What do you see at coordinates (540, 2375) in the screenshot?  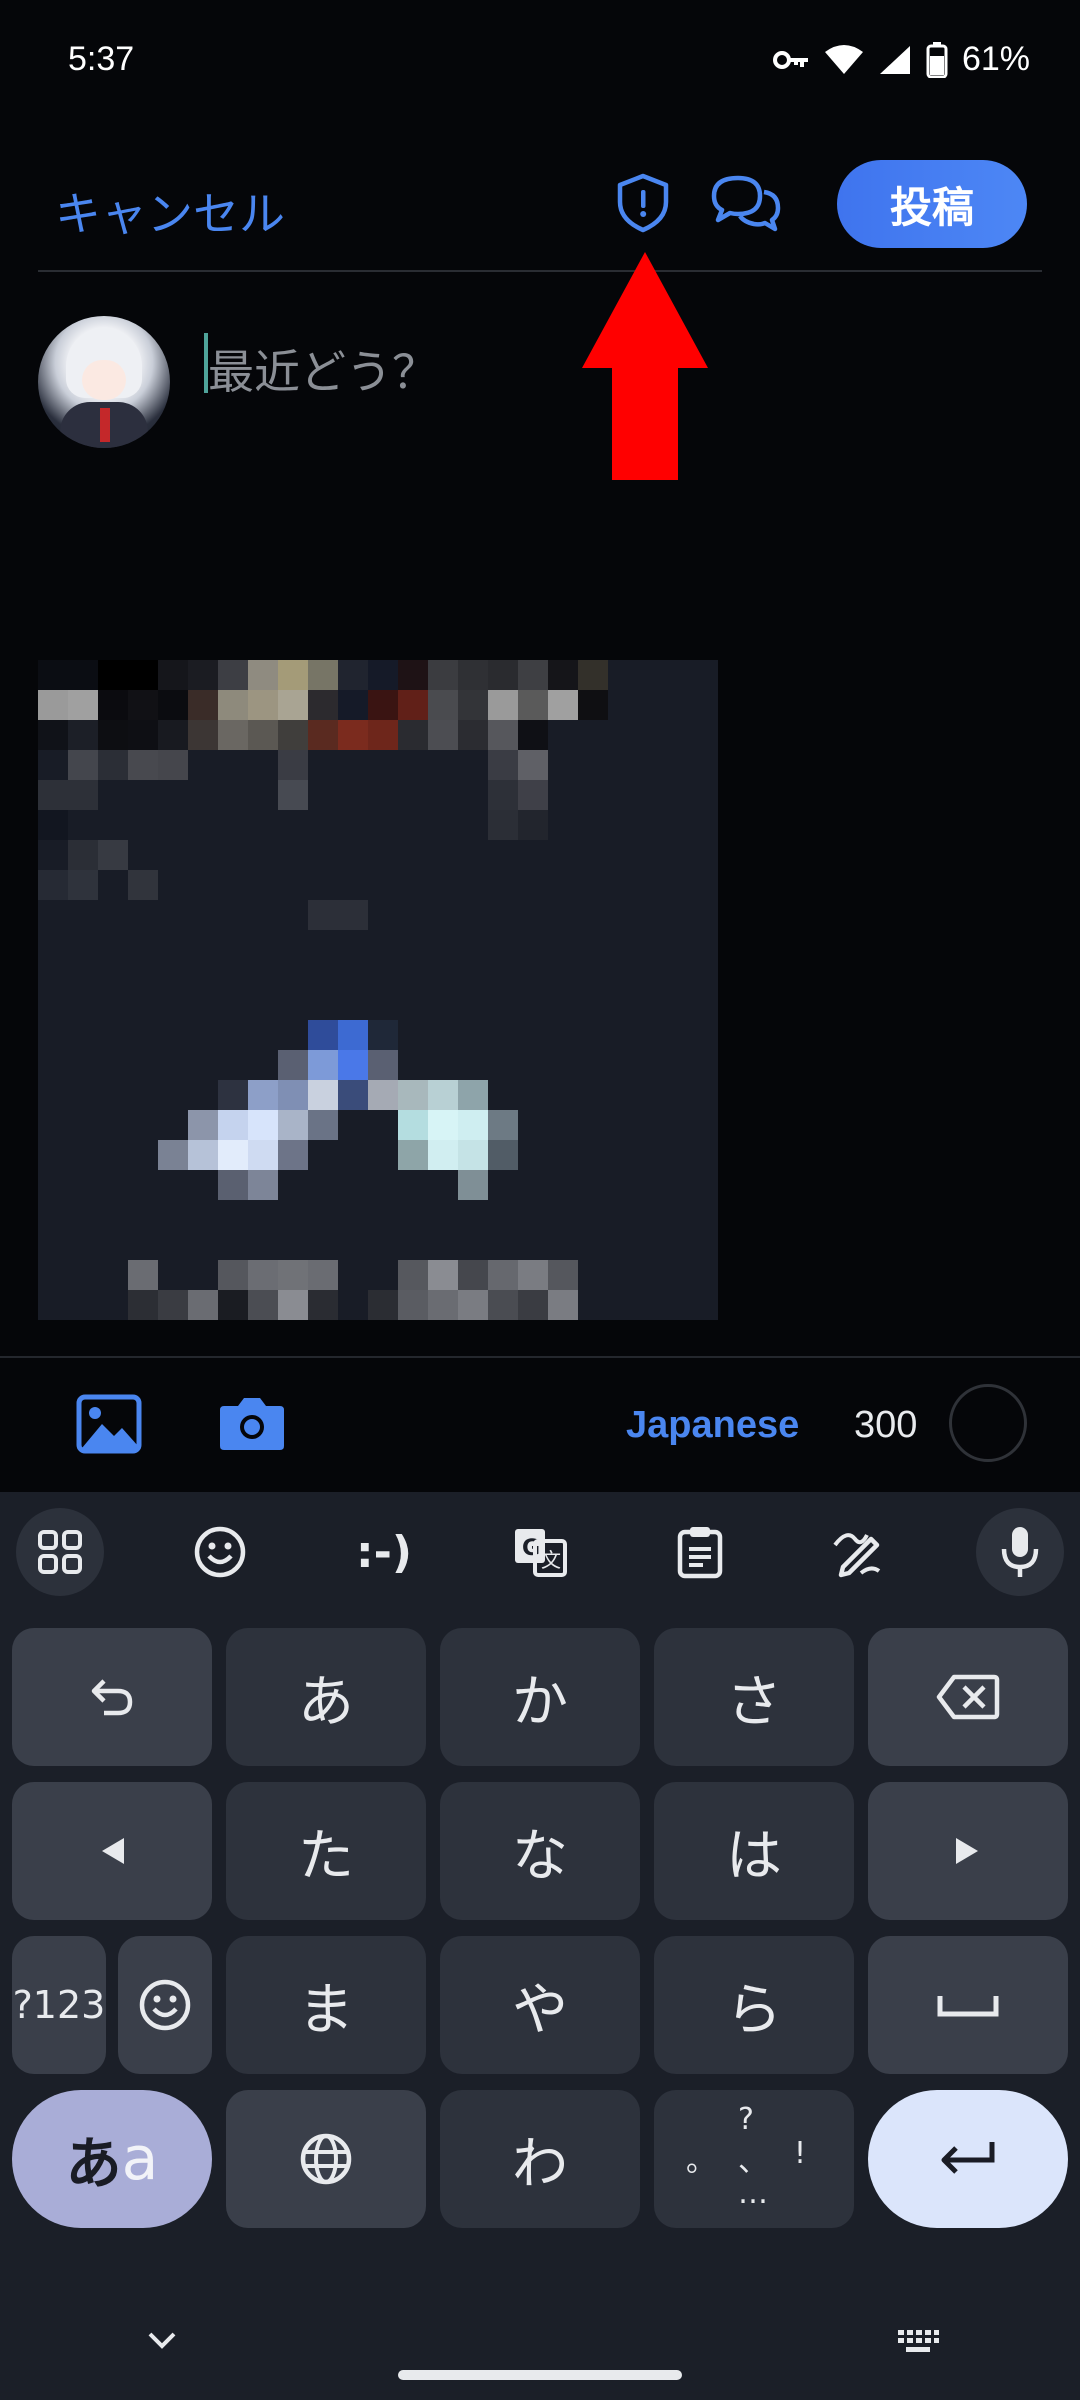 I see `home-handle` at bounding box center [540, 2375].